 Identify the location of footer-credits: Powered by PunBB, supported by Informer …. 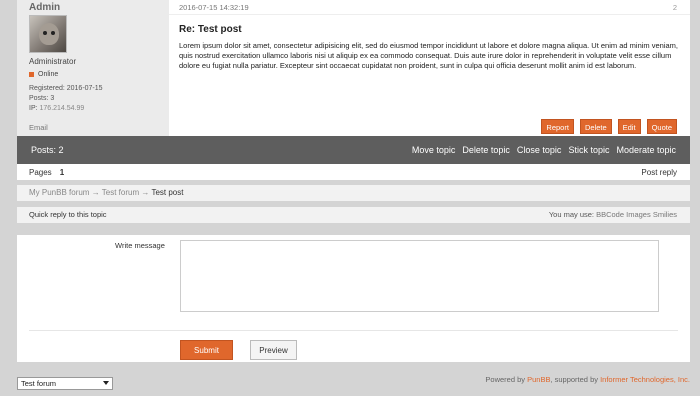
(587, 379).